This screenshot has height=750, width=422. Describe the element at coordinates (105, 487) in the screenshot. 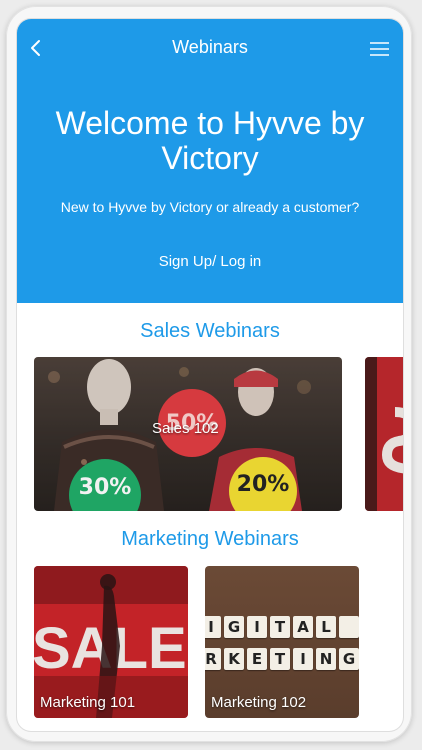

I see `discount-badge-text: 30%` at that location.